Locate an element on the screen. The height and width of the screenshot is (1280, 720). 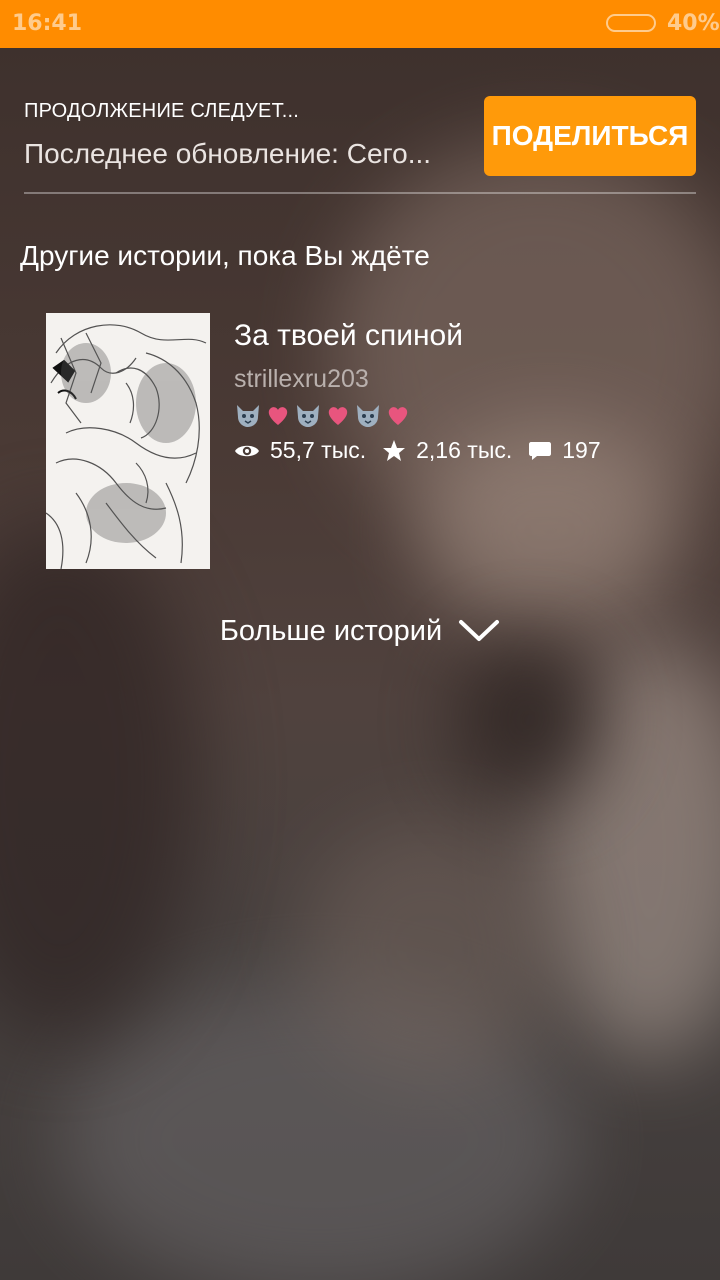
votes-stat: 2,16 тыс. is located at coordinates (447, 450).